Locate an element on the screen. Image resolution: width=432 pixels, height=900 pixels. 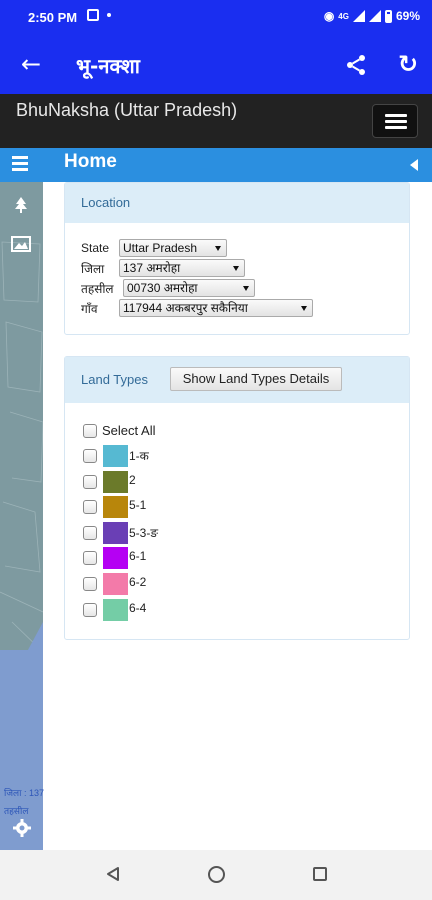
land-type-label: 6-1 is located at coordinates (138, 556).